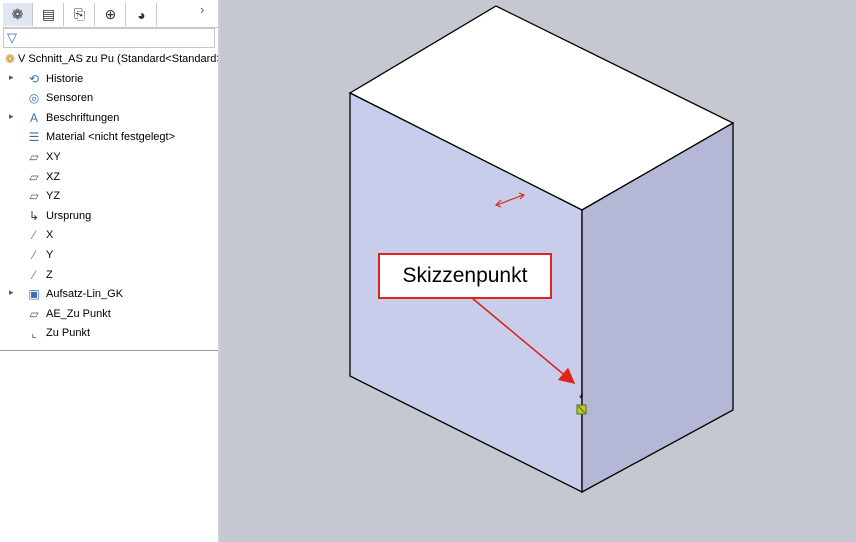  What do you see at coordinates (78, 313) in the screenshot?
I see `tree-item-label: AE_Zu Punkt` at bounding box center [78, 313].